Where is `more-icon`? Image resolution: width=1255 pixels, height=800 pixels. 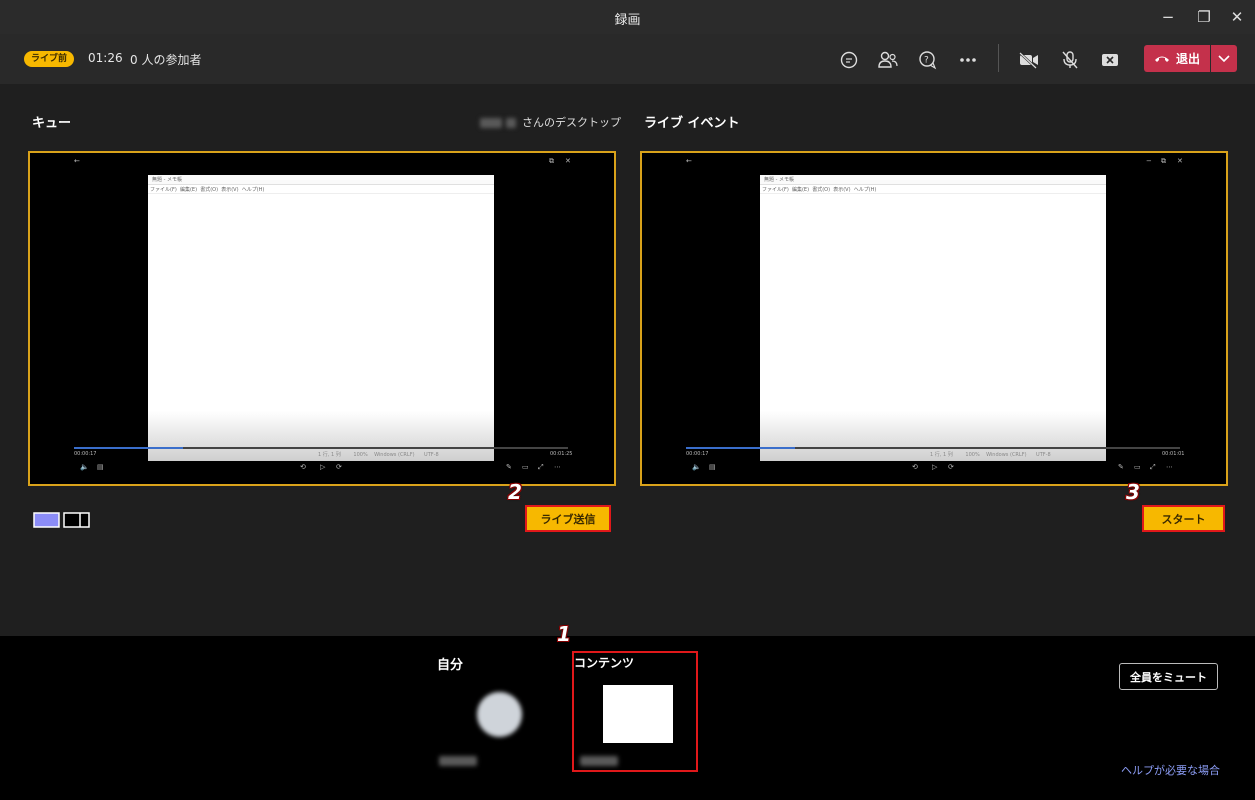 more-icon is located at coordinates (968, 60).